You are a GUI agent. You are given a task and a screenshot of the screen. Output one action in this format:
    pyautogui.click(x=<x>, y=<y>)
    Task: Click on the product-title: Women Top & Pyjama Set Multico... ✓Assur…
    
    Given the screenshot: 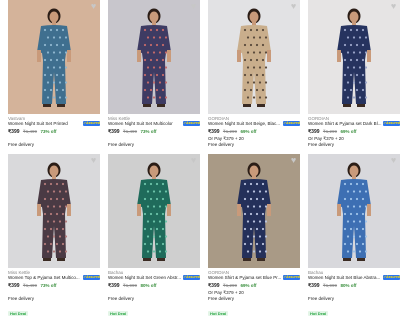 What is the action you would take?
    pyautogui.click(x=54, y=278)
    